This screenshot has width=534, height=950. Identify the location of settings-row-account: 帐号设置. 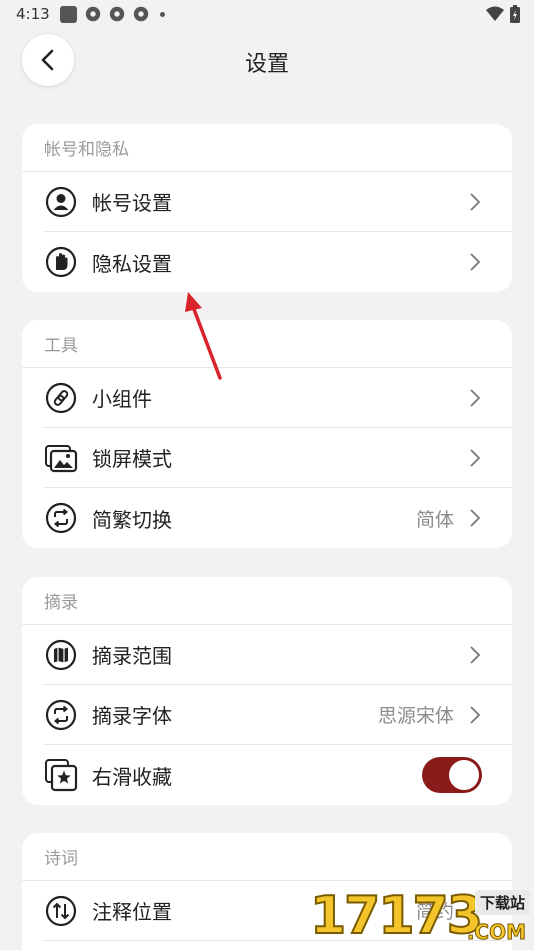
(278, 202).